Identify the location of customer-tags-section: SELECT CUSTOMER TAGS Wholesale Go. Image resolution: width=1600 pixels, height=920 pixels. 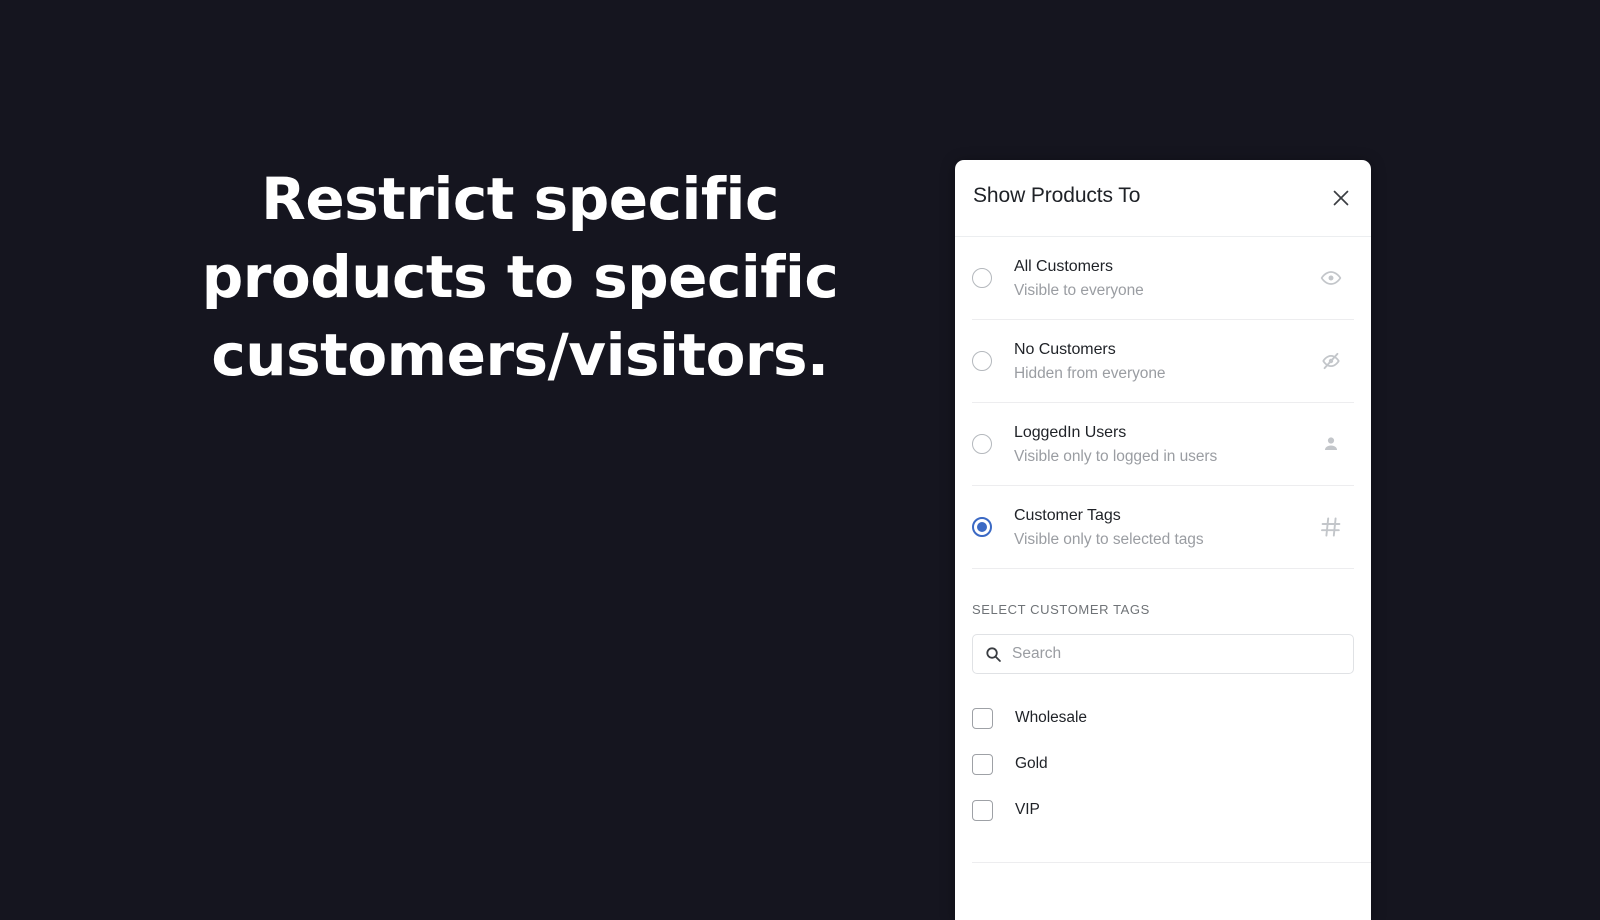
(1163, 717).